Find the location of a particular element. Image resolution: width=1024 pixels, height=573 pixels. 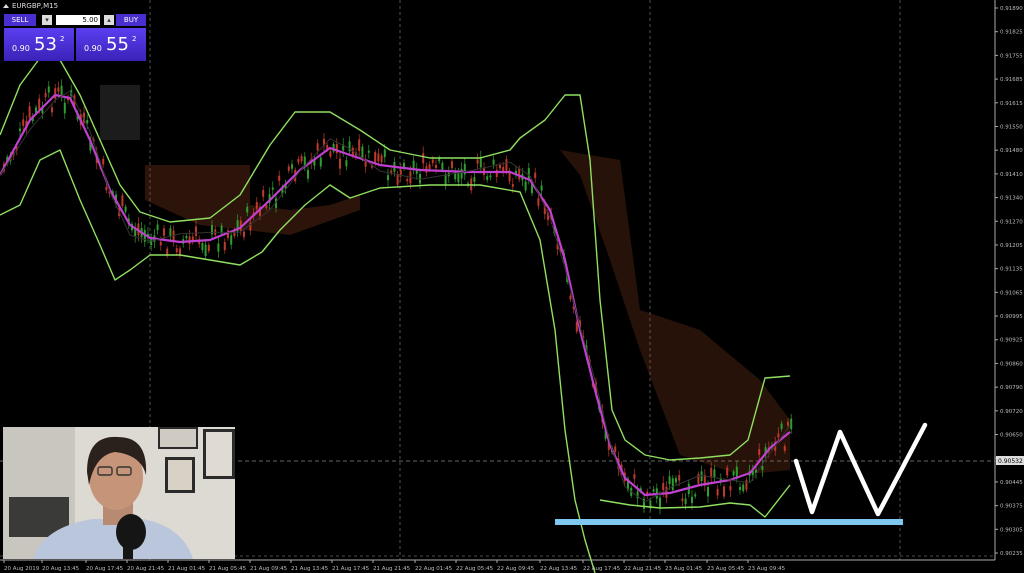

buy-price-prefix: 0.90 is located at coordinates (93, 48).